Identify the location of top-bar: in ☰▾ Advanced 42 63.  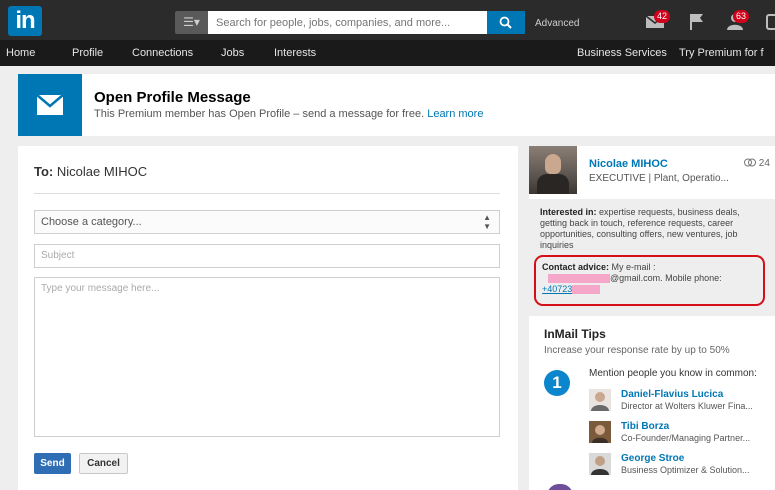
(387, 20).